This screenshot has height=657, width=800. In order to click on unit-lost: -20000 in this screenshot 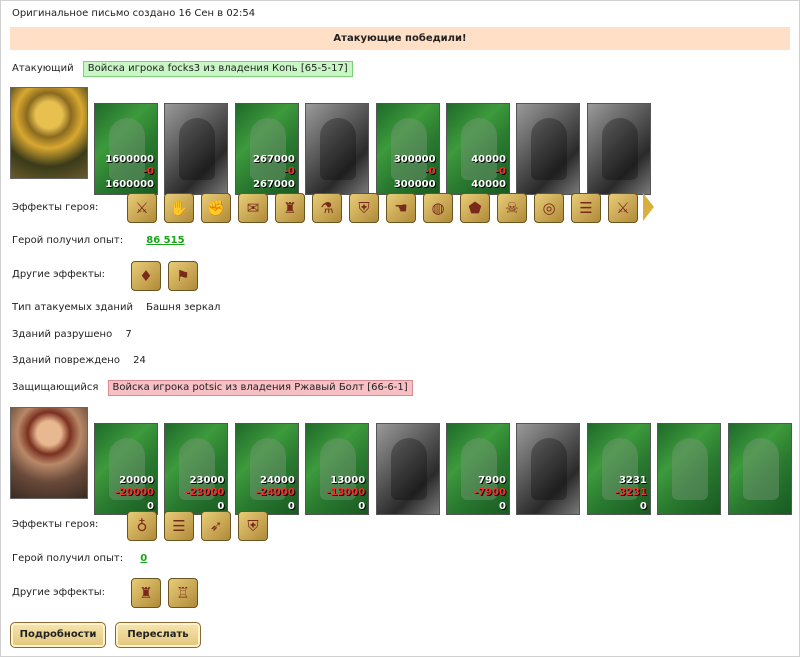, I will do `click(134, 492)`.